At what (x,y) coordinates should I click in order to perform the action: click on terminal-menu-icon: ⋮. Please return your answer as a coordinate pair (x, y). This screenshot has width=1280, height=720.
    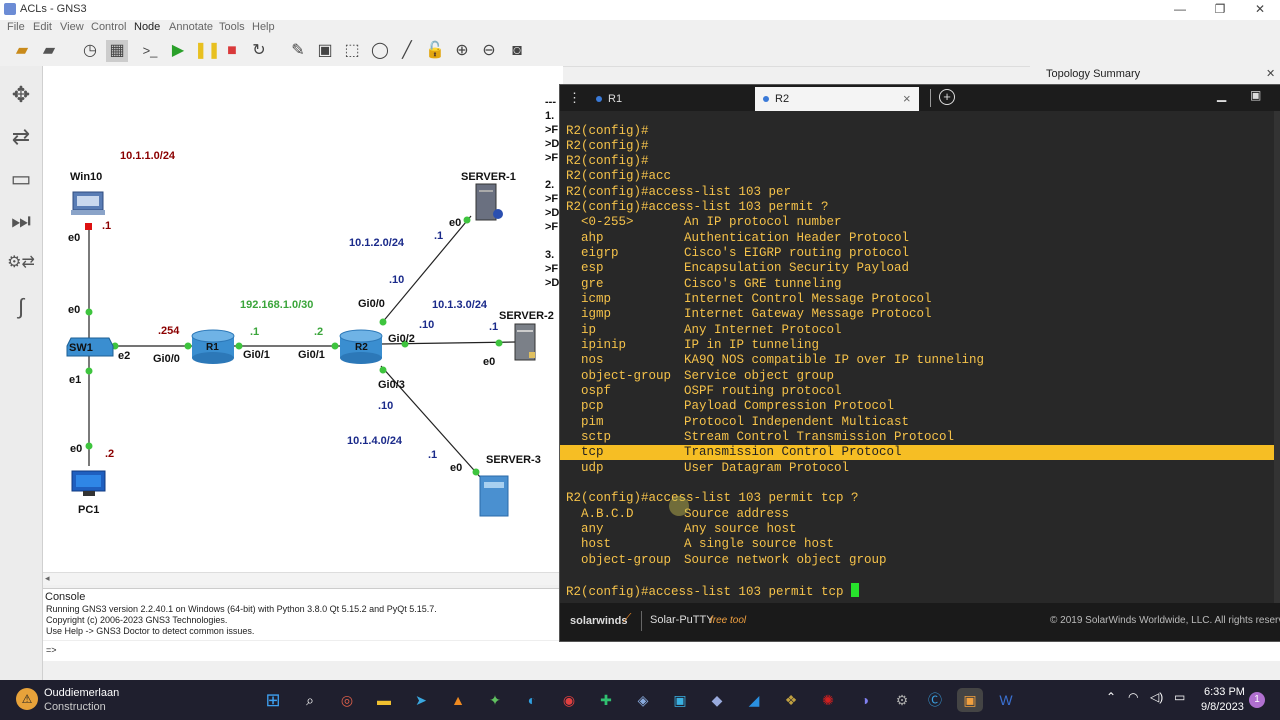
    Looking at the image, I should click on (574, 98).